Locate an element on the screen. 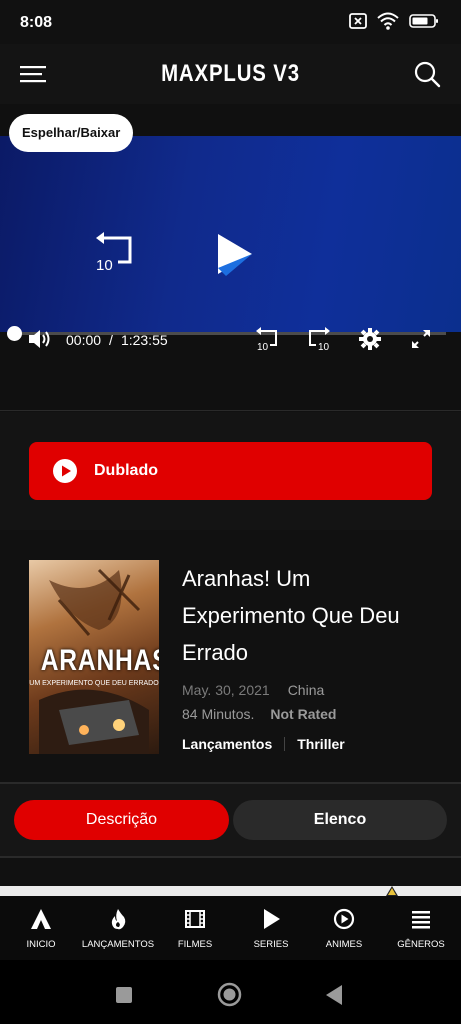 Image resolution: width=461 pixels, height=1024 pixels. search-icon is located at coordinates (427, 74).